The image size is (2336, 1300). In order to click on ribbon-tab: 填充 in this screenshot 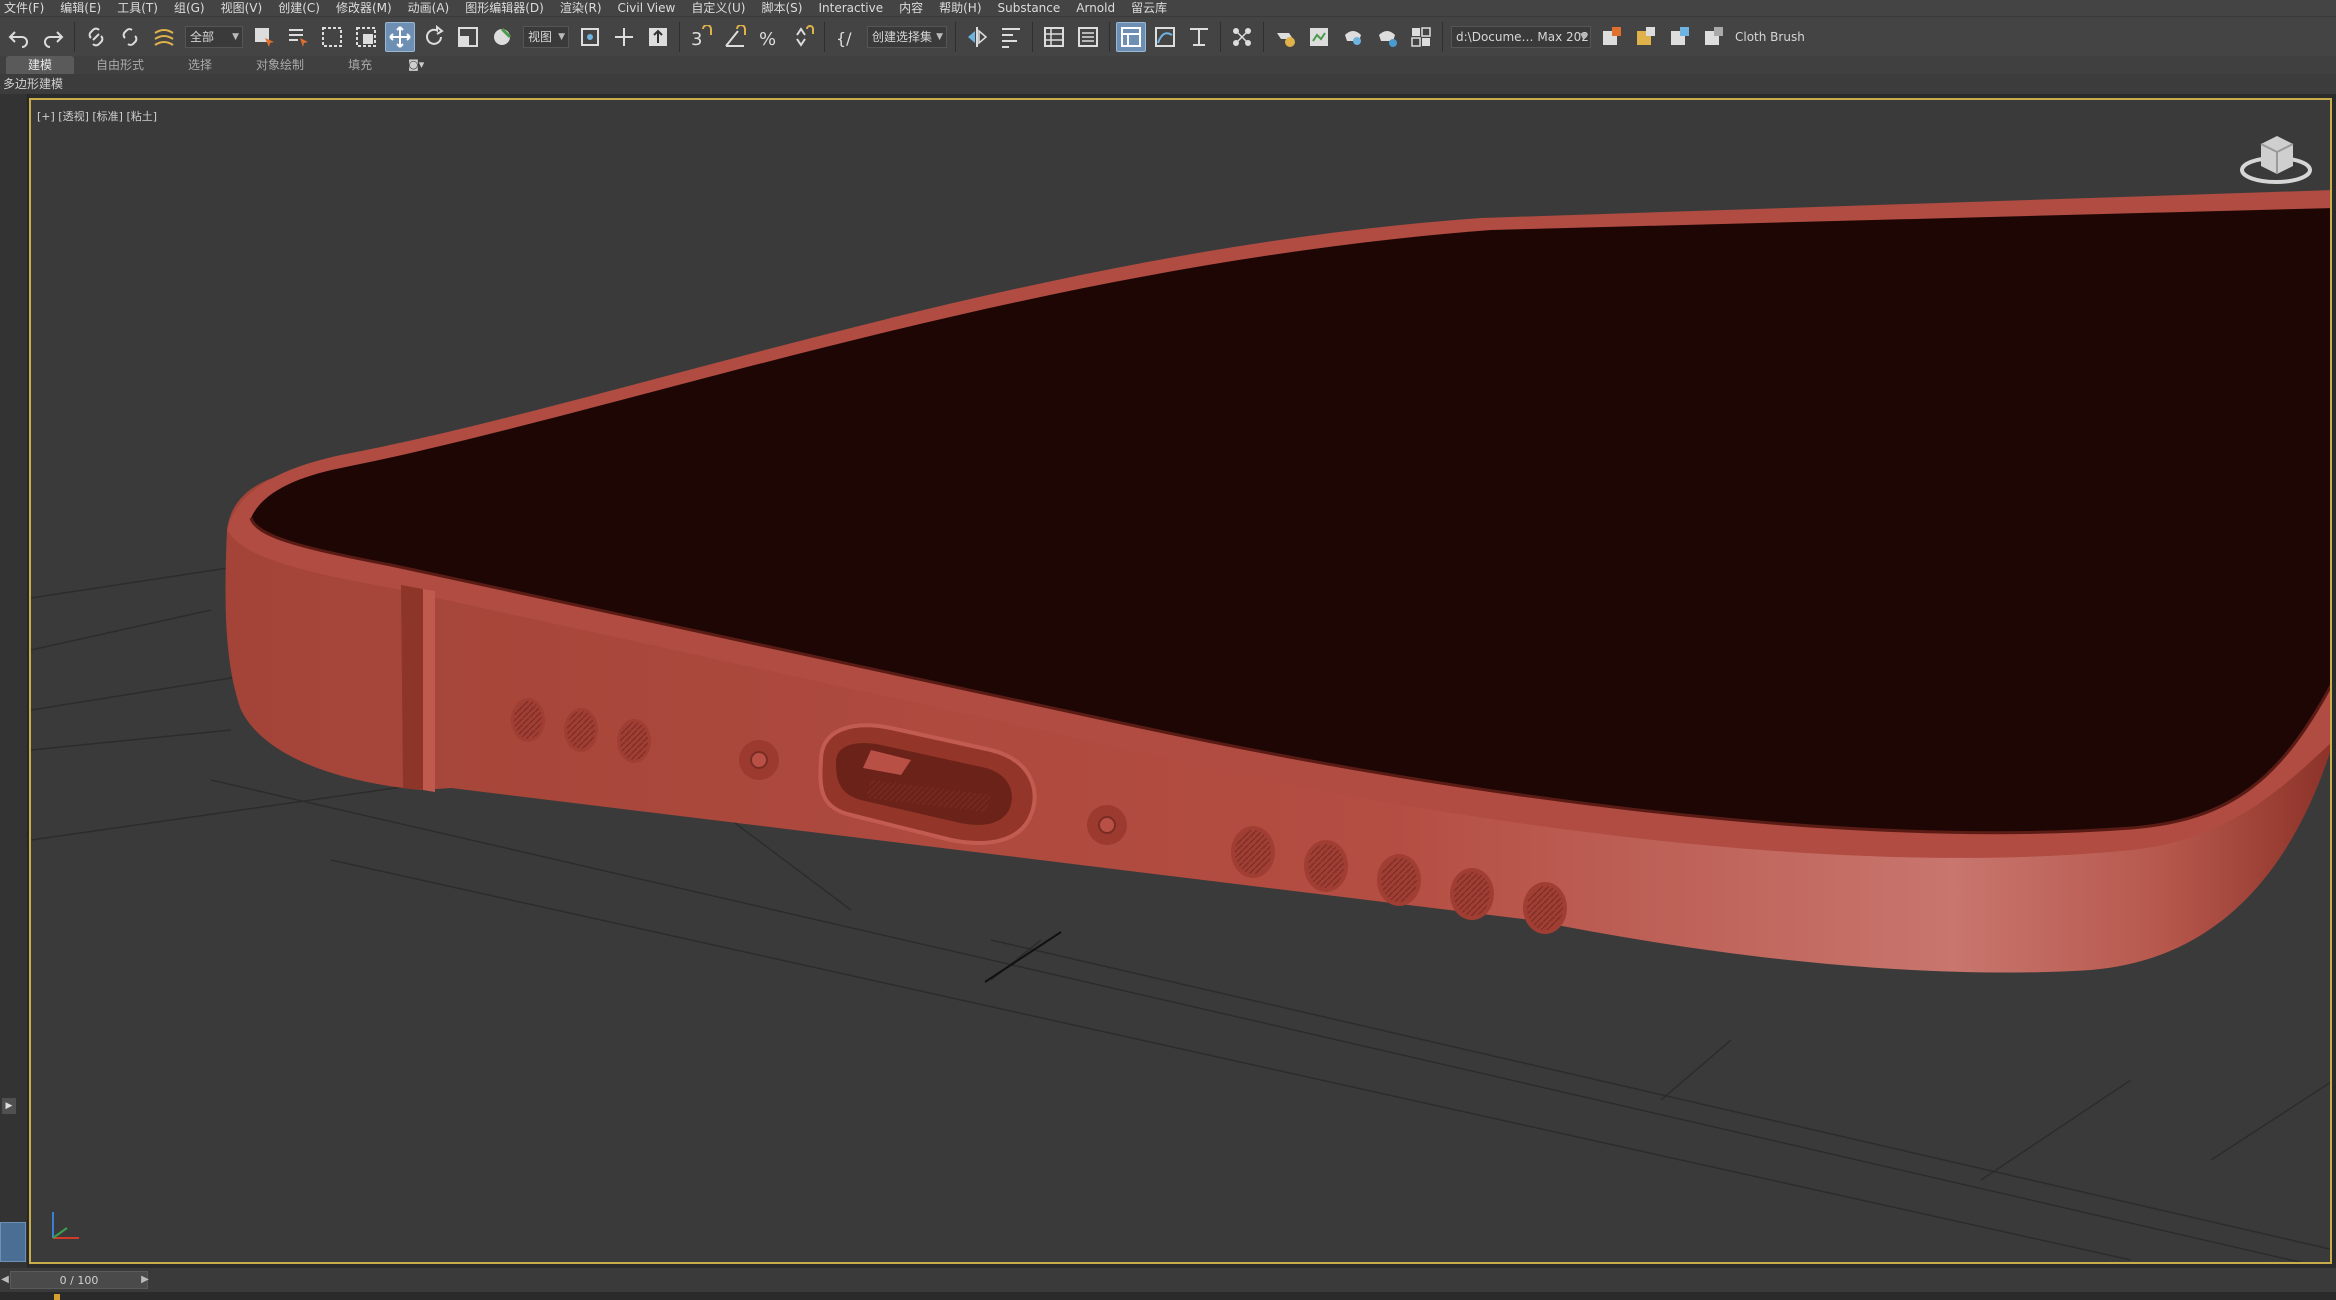, I will do `click(360, 65)`.